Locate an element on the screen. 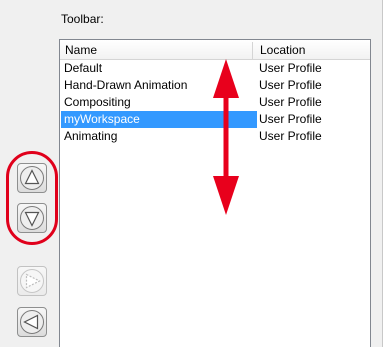 The height and width of the screenshot is (347, 383). reorder-double-arrow-icon is located at coordinates (226, 137).